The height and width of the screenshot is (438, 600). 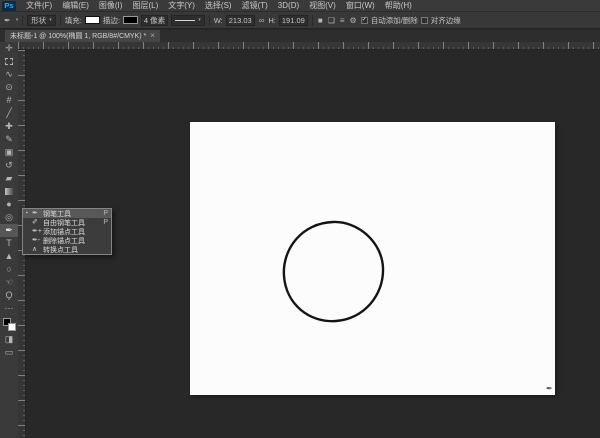 I want to click on path-arrangement-icon: ≡, so click(x=342, y=20).